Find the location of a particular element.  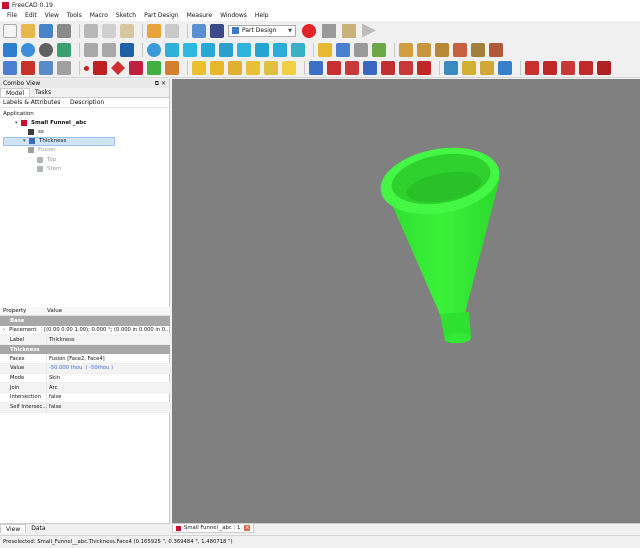

menu-windows: Windows is located at coordinates (233, 15).